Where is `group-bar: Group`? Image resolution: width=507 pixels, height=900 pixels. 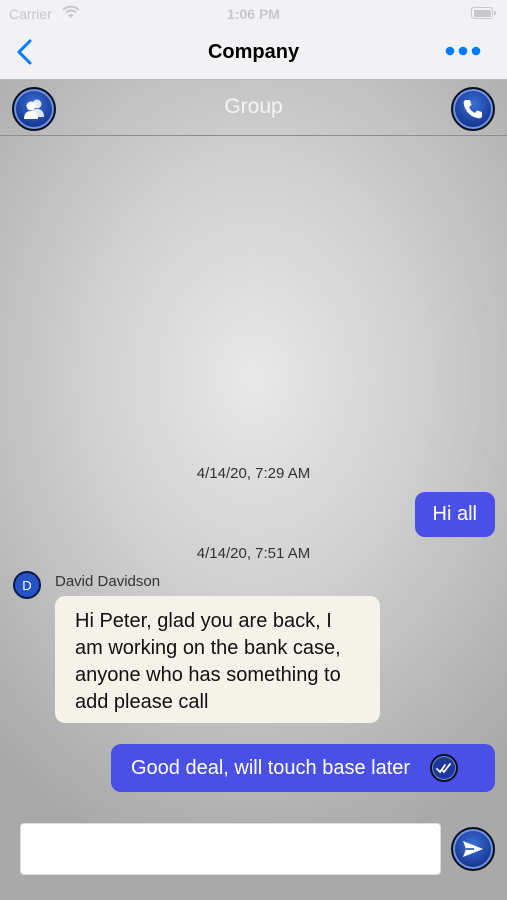 group-bar: Group is located at coordinates (253, 108).